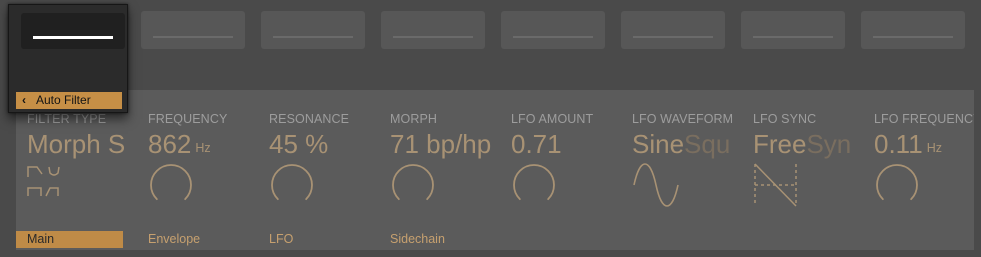  I want to click on param-resonance: RESONANCE 45 %, so click(329, 155).